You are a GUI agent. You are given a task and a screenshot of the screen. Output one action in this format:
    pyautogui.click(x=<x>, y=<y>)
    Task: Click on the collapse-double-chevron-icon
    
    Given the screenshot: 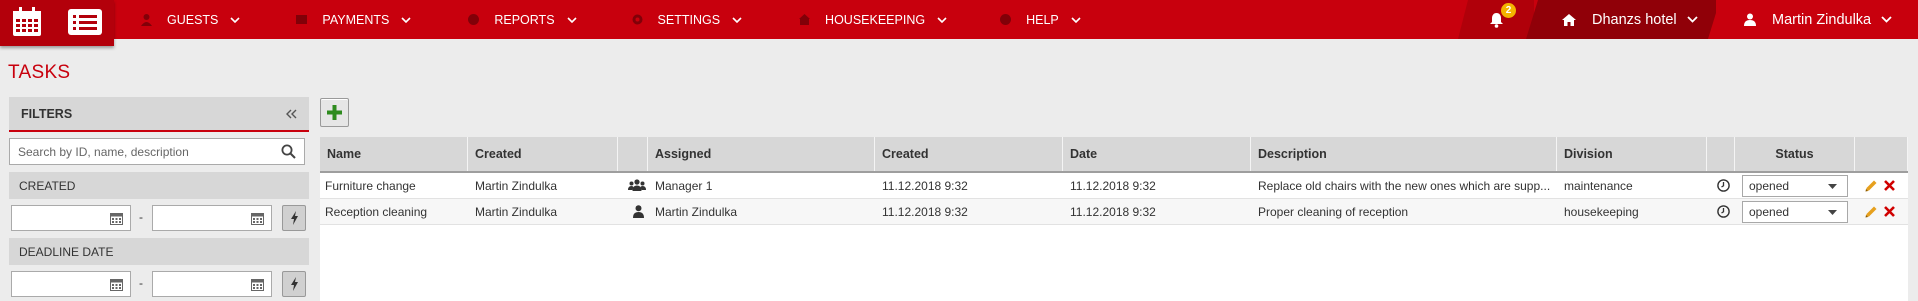 What is the action you would take?
    pyautogui.click(x=291, y=114)
    